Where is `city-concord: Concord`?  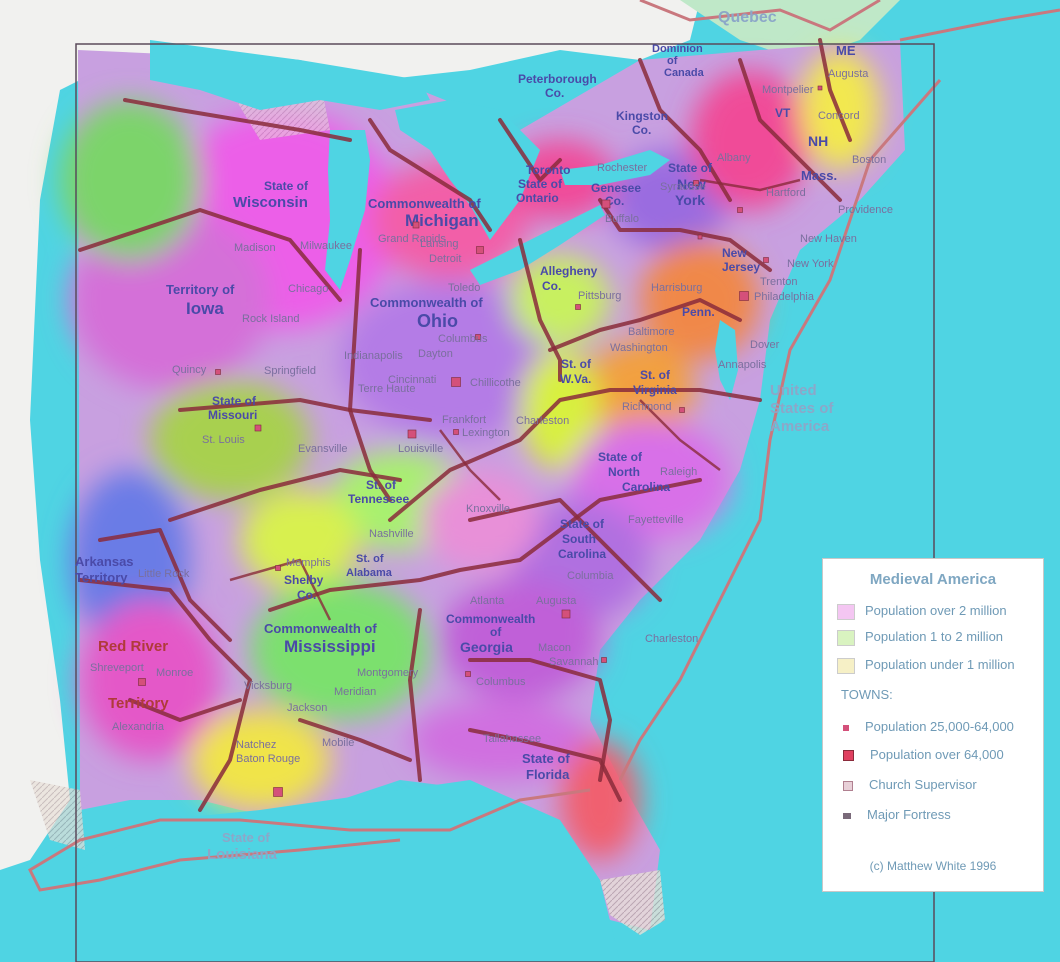 city-concord: Concord is located at coordinates (839, 116).